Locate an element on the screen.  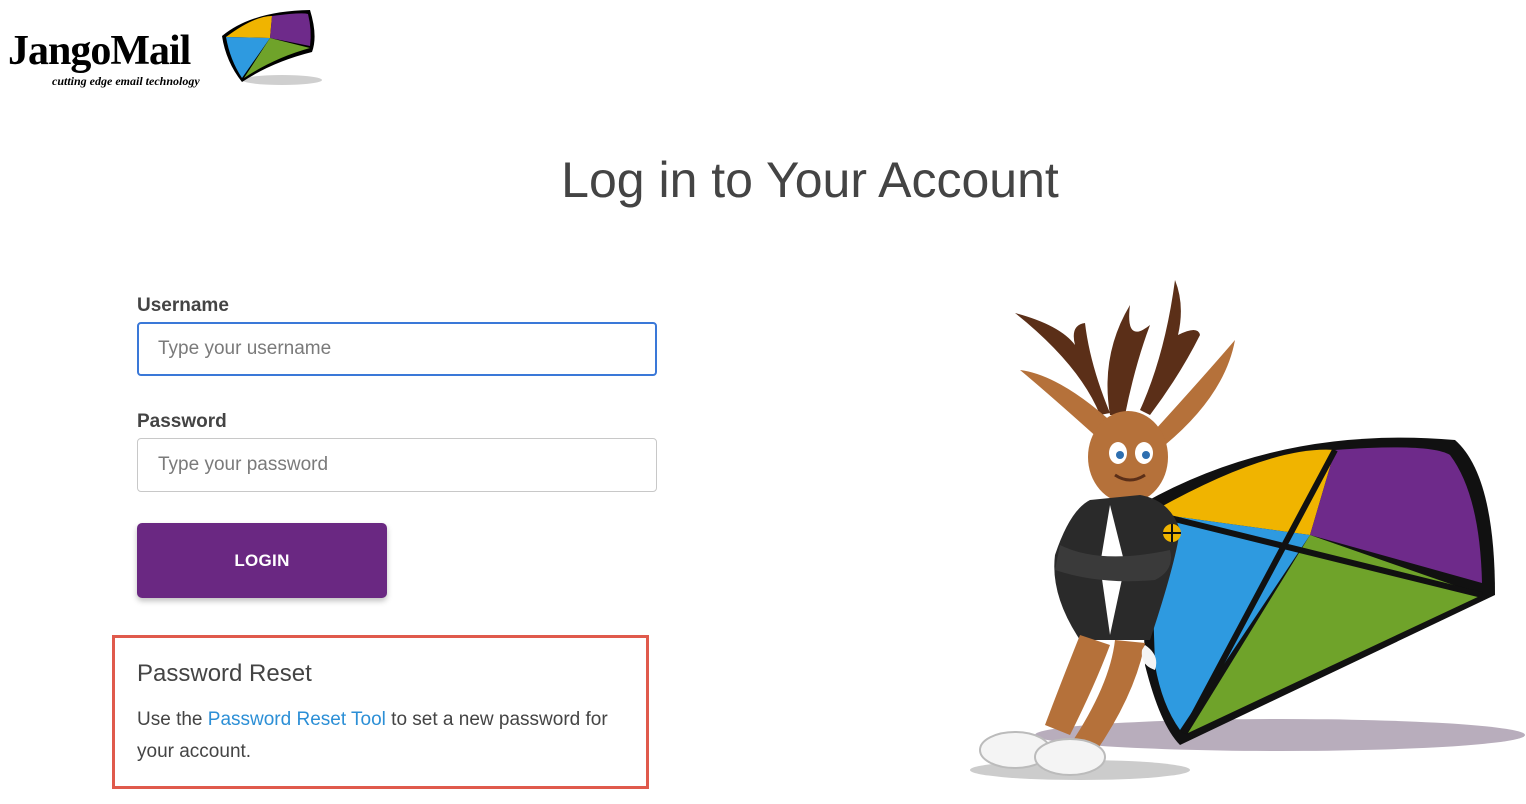
logo-tagline: cutting edge email technology is located at coordinates (126, 81).